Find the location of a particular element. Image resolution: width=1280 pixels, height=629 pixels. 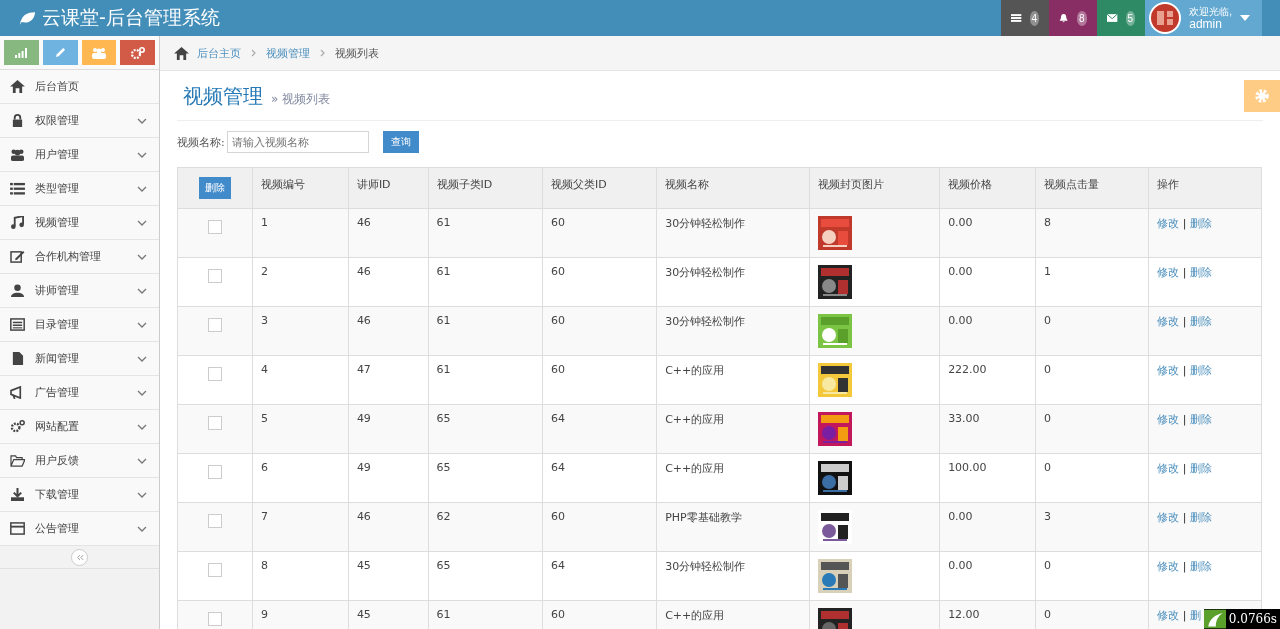

notification-button: 4 is located at coordinates (1025, 18).